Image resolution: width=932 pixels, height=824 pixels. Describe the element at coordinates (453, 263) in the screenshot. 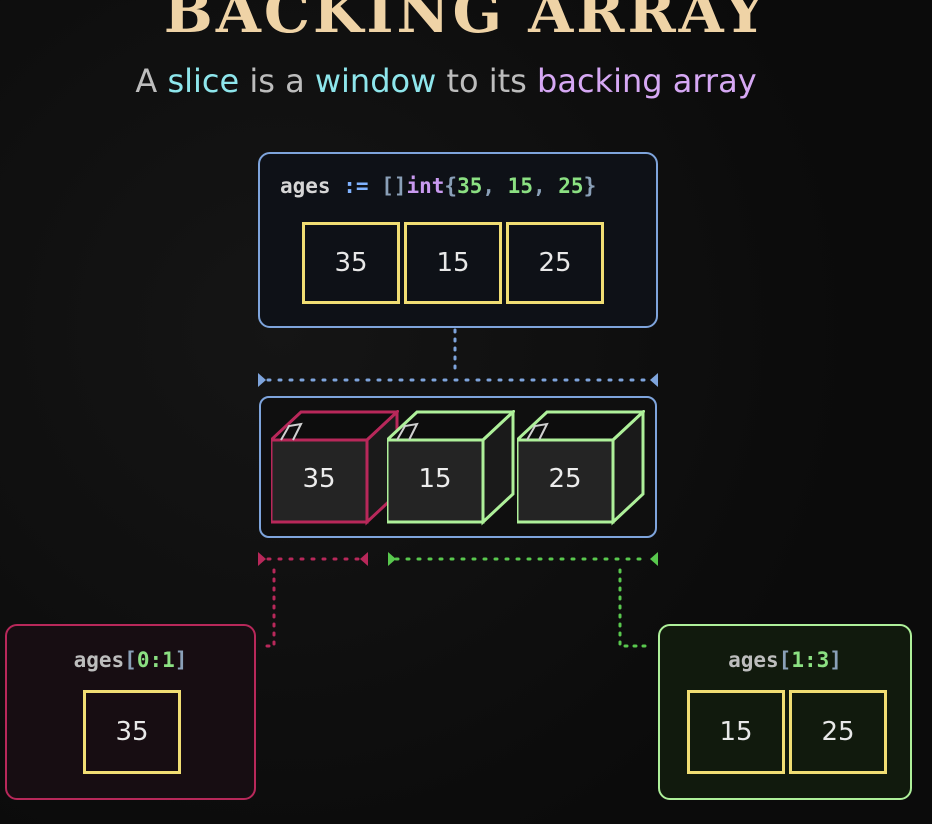

I see `declaration-cell-1: 15` at that location.